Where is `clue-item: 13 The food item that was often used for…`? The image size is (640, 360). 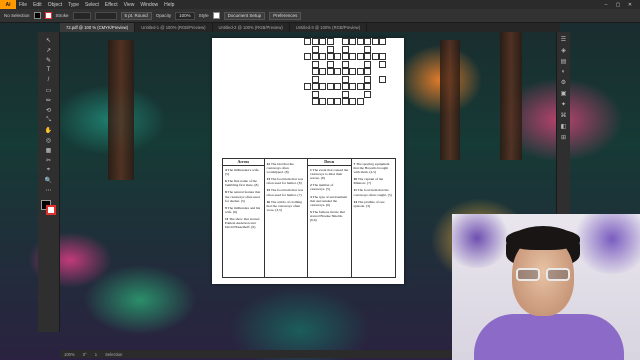 clue-item: 13 The food item that was often used for… is located at coordinates (286, 181).